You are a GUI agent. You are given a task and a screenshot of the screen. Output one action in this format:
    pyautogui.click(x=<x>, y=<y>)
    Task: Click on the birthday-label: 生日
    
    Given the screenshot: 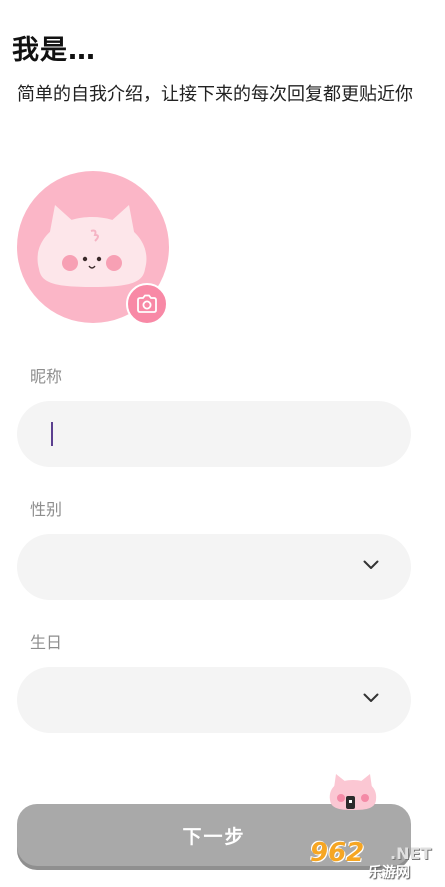 What is the action you would take?
    pyautogui.click(x=46, y=642)
    